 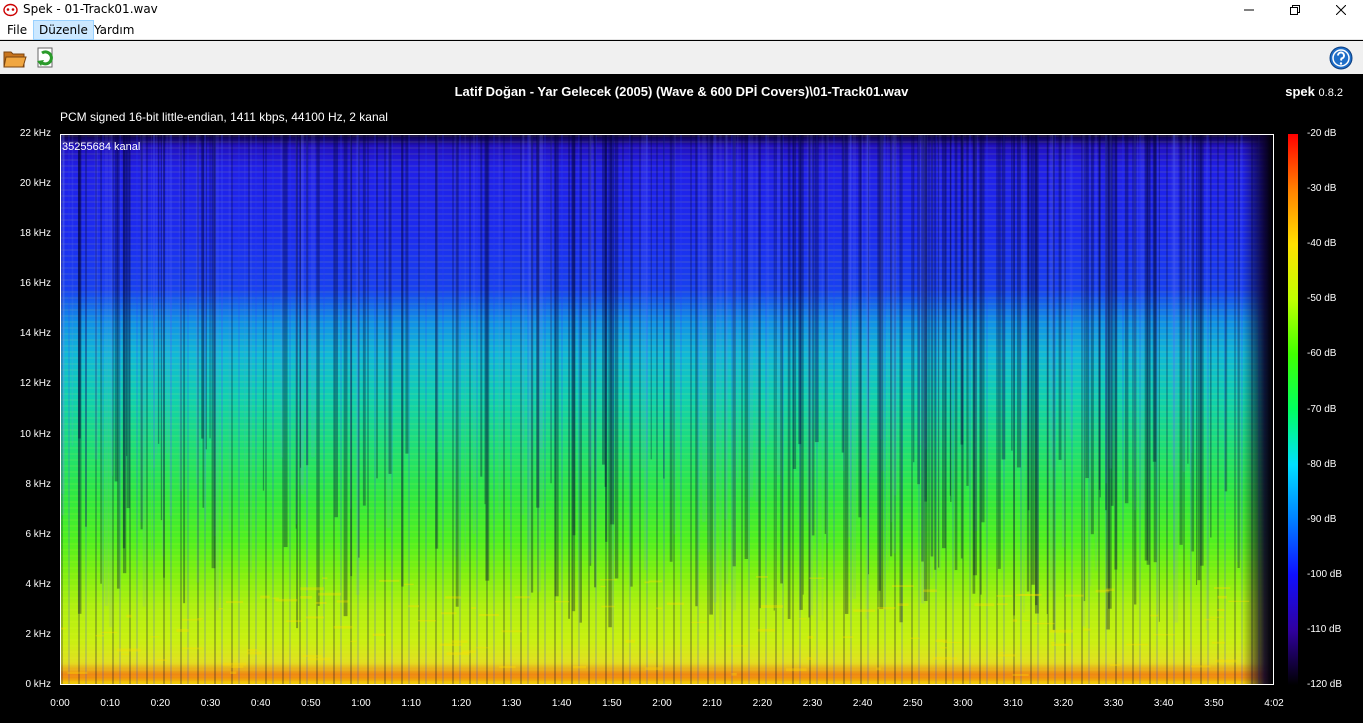 I want to click on open-file-button, so click(x=15, y=58).